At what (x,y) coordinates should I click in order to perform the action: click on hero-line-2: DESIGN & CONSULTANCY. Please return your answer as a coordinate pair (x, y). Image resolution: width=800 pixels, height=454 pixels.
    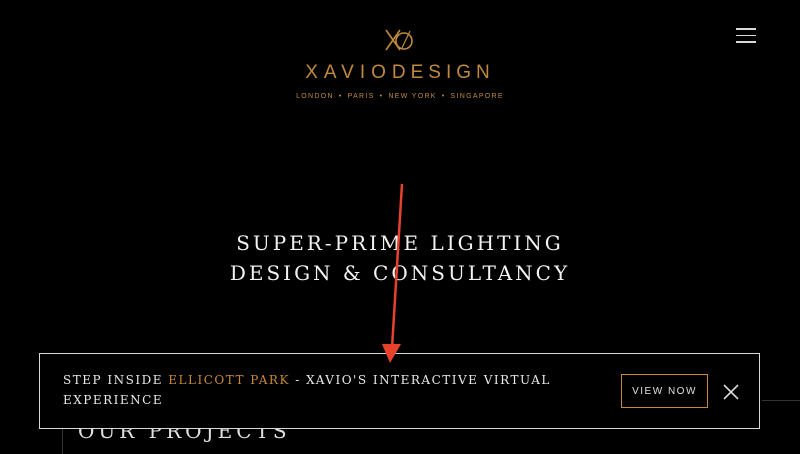
    Looking at the image, I should click on (400, 273).